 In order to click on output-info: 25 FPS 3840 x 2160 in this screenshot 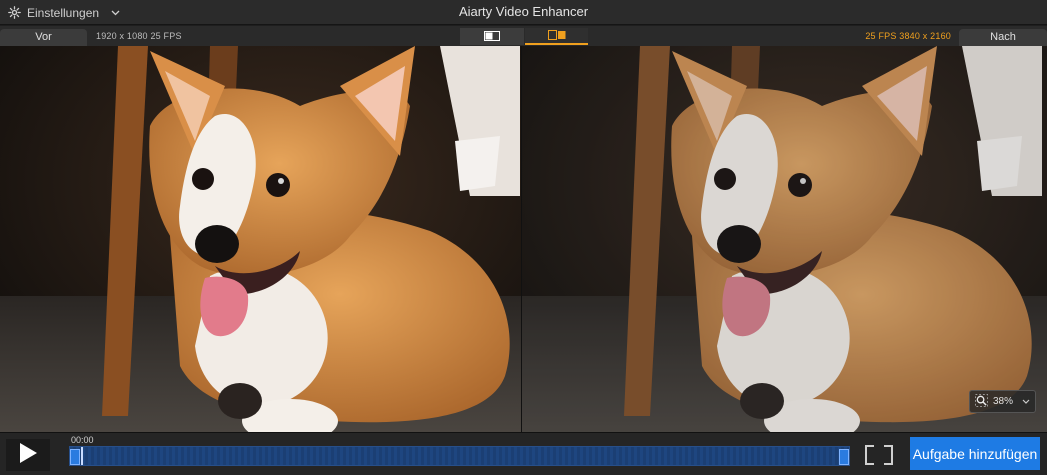, I will do `click(908, 36)`.